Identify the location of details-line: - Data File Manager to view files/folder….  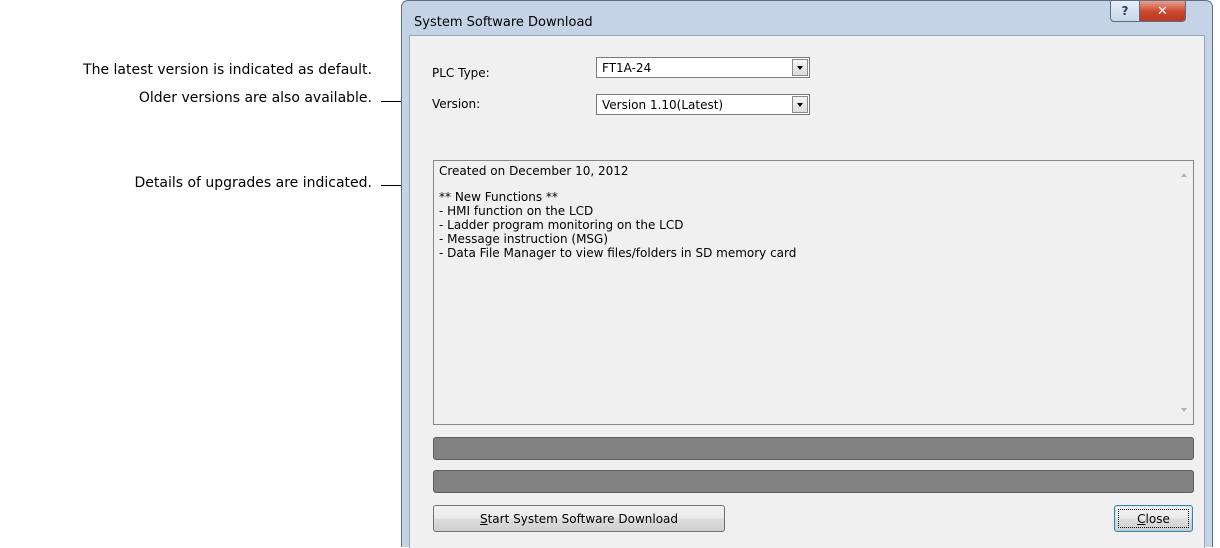
(618, 253).